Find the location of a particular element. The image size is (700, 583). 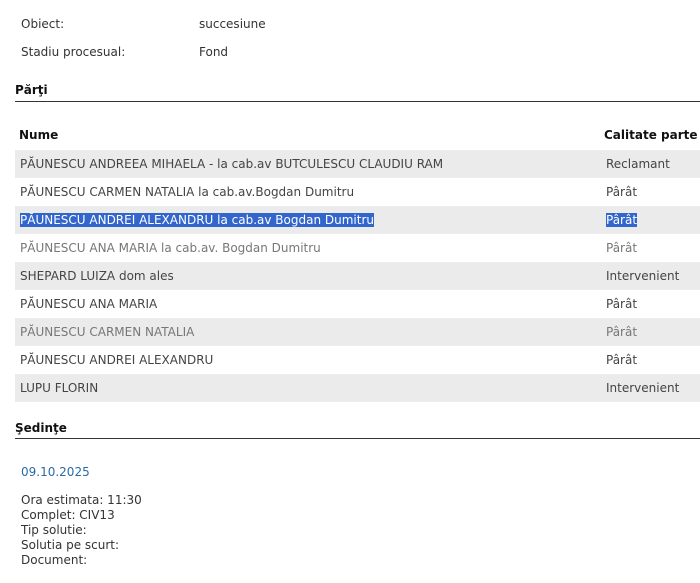

section-title-sedinte: Şedinţe is located at coordinates (41, 428).